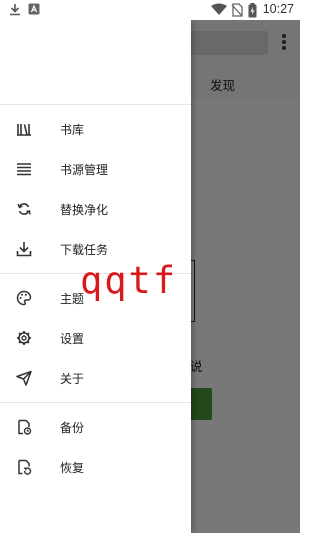 Image resolution: width=320 pixels, height=533 pixels. I want to click on replace-icon, so click(24, 209).